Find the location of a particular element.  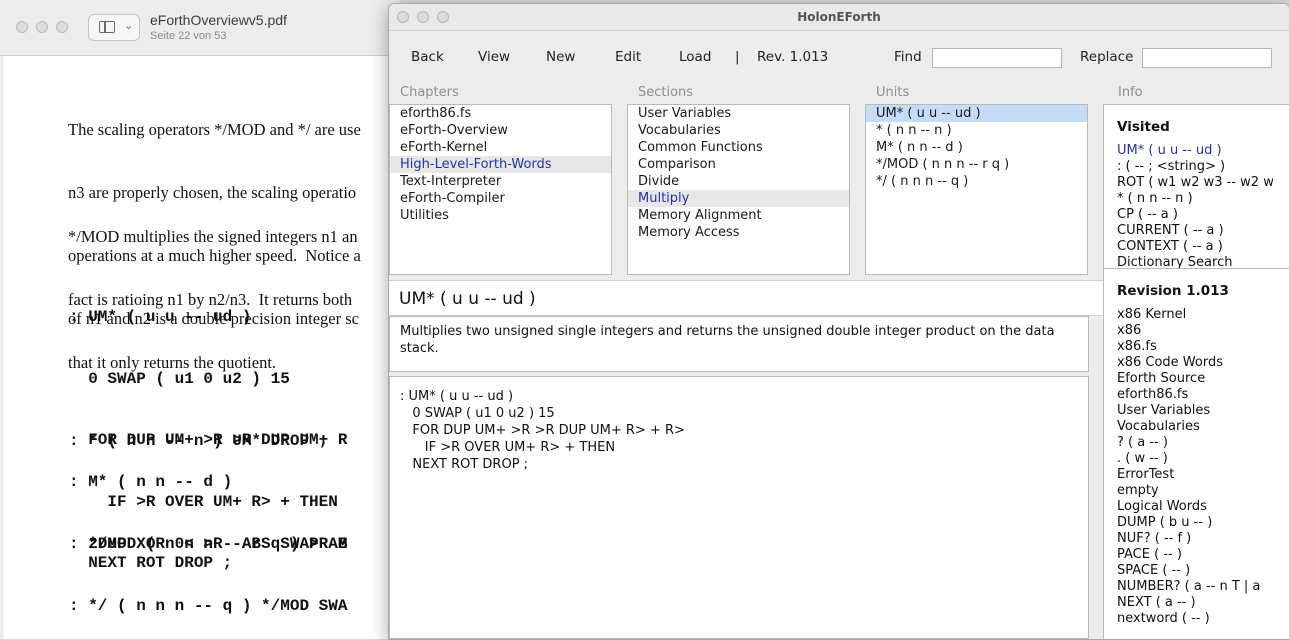

code-line: : M* ( n n -- d ) is located at coordinates (151, 482).